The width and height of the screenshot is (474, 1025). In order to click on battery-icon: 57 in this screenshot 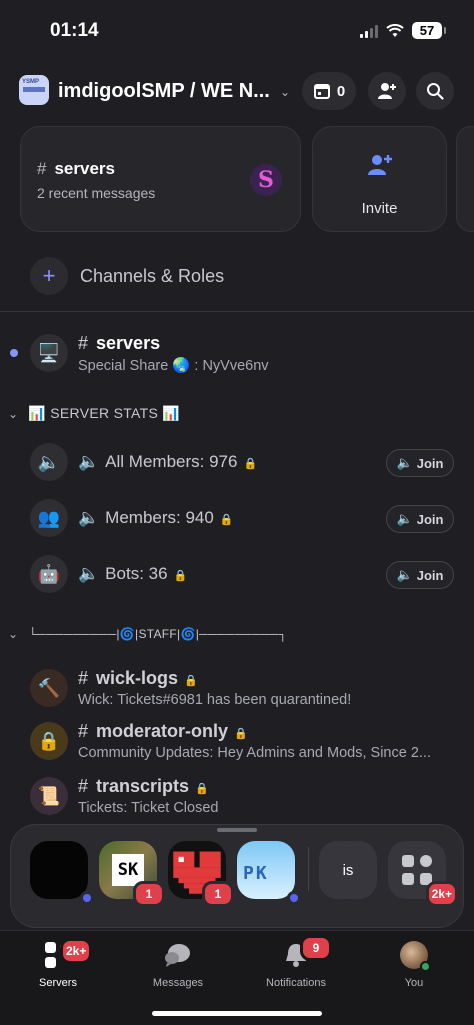, I will do `click(429, 30)`.